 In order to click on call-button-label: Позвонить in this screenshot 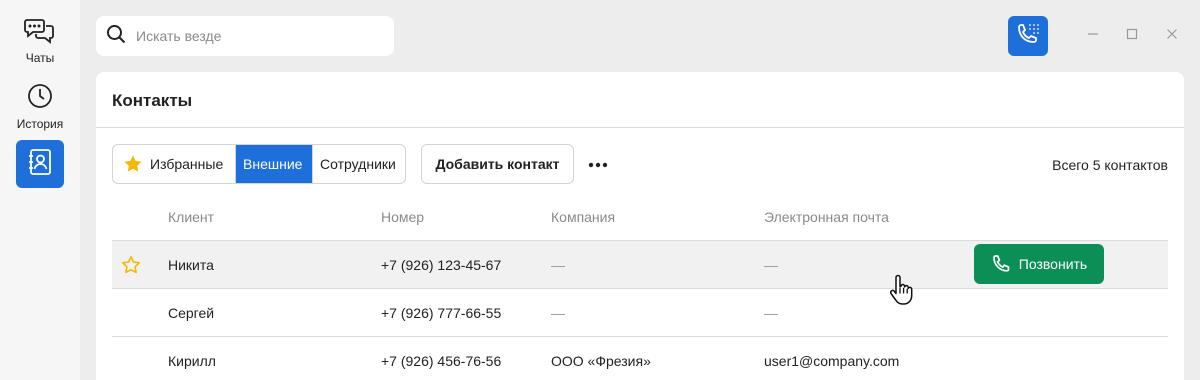, I will do `click(1053, 264)`.